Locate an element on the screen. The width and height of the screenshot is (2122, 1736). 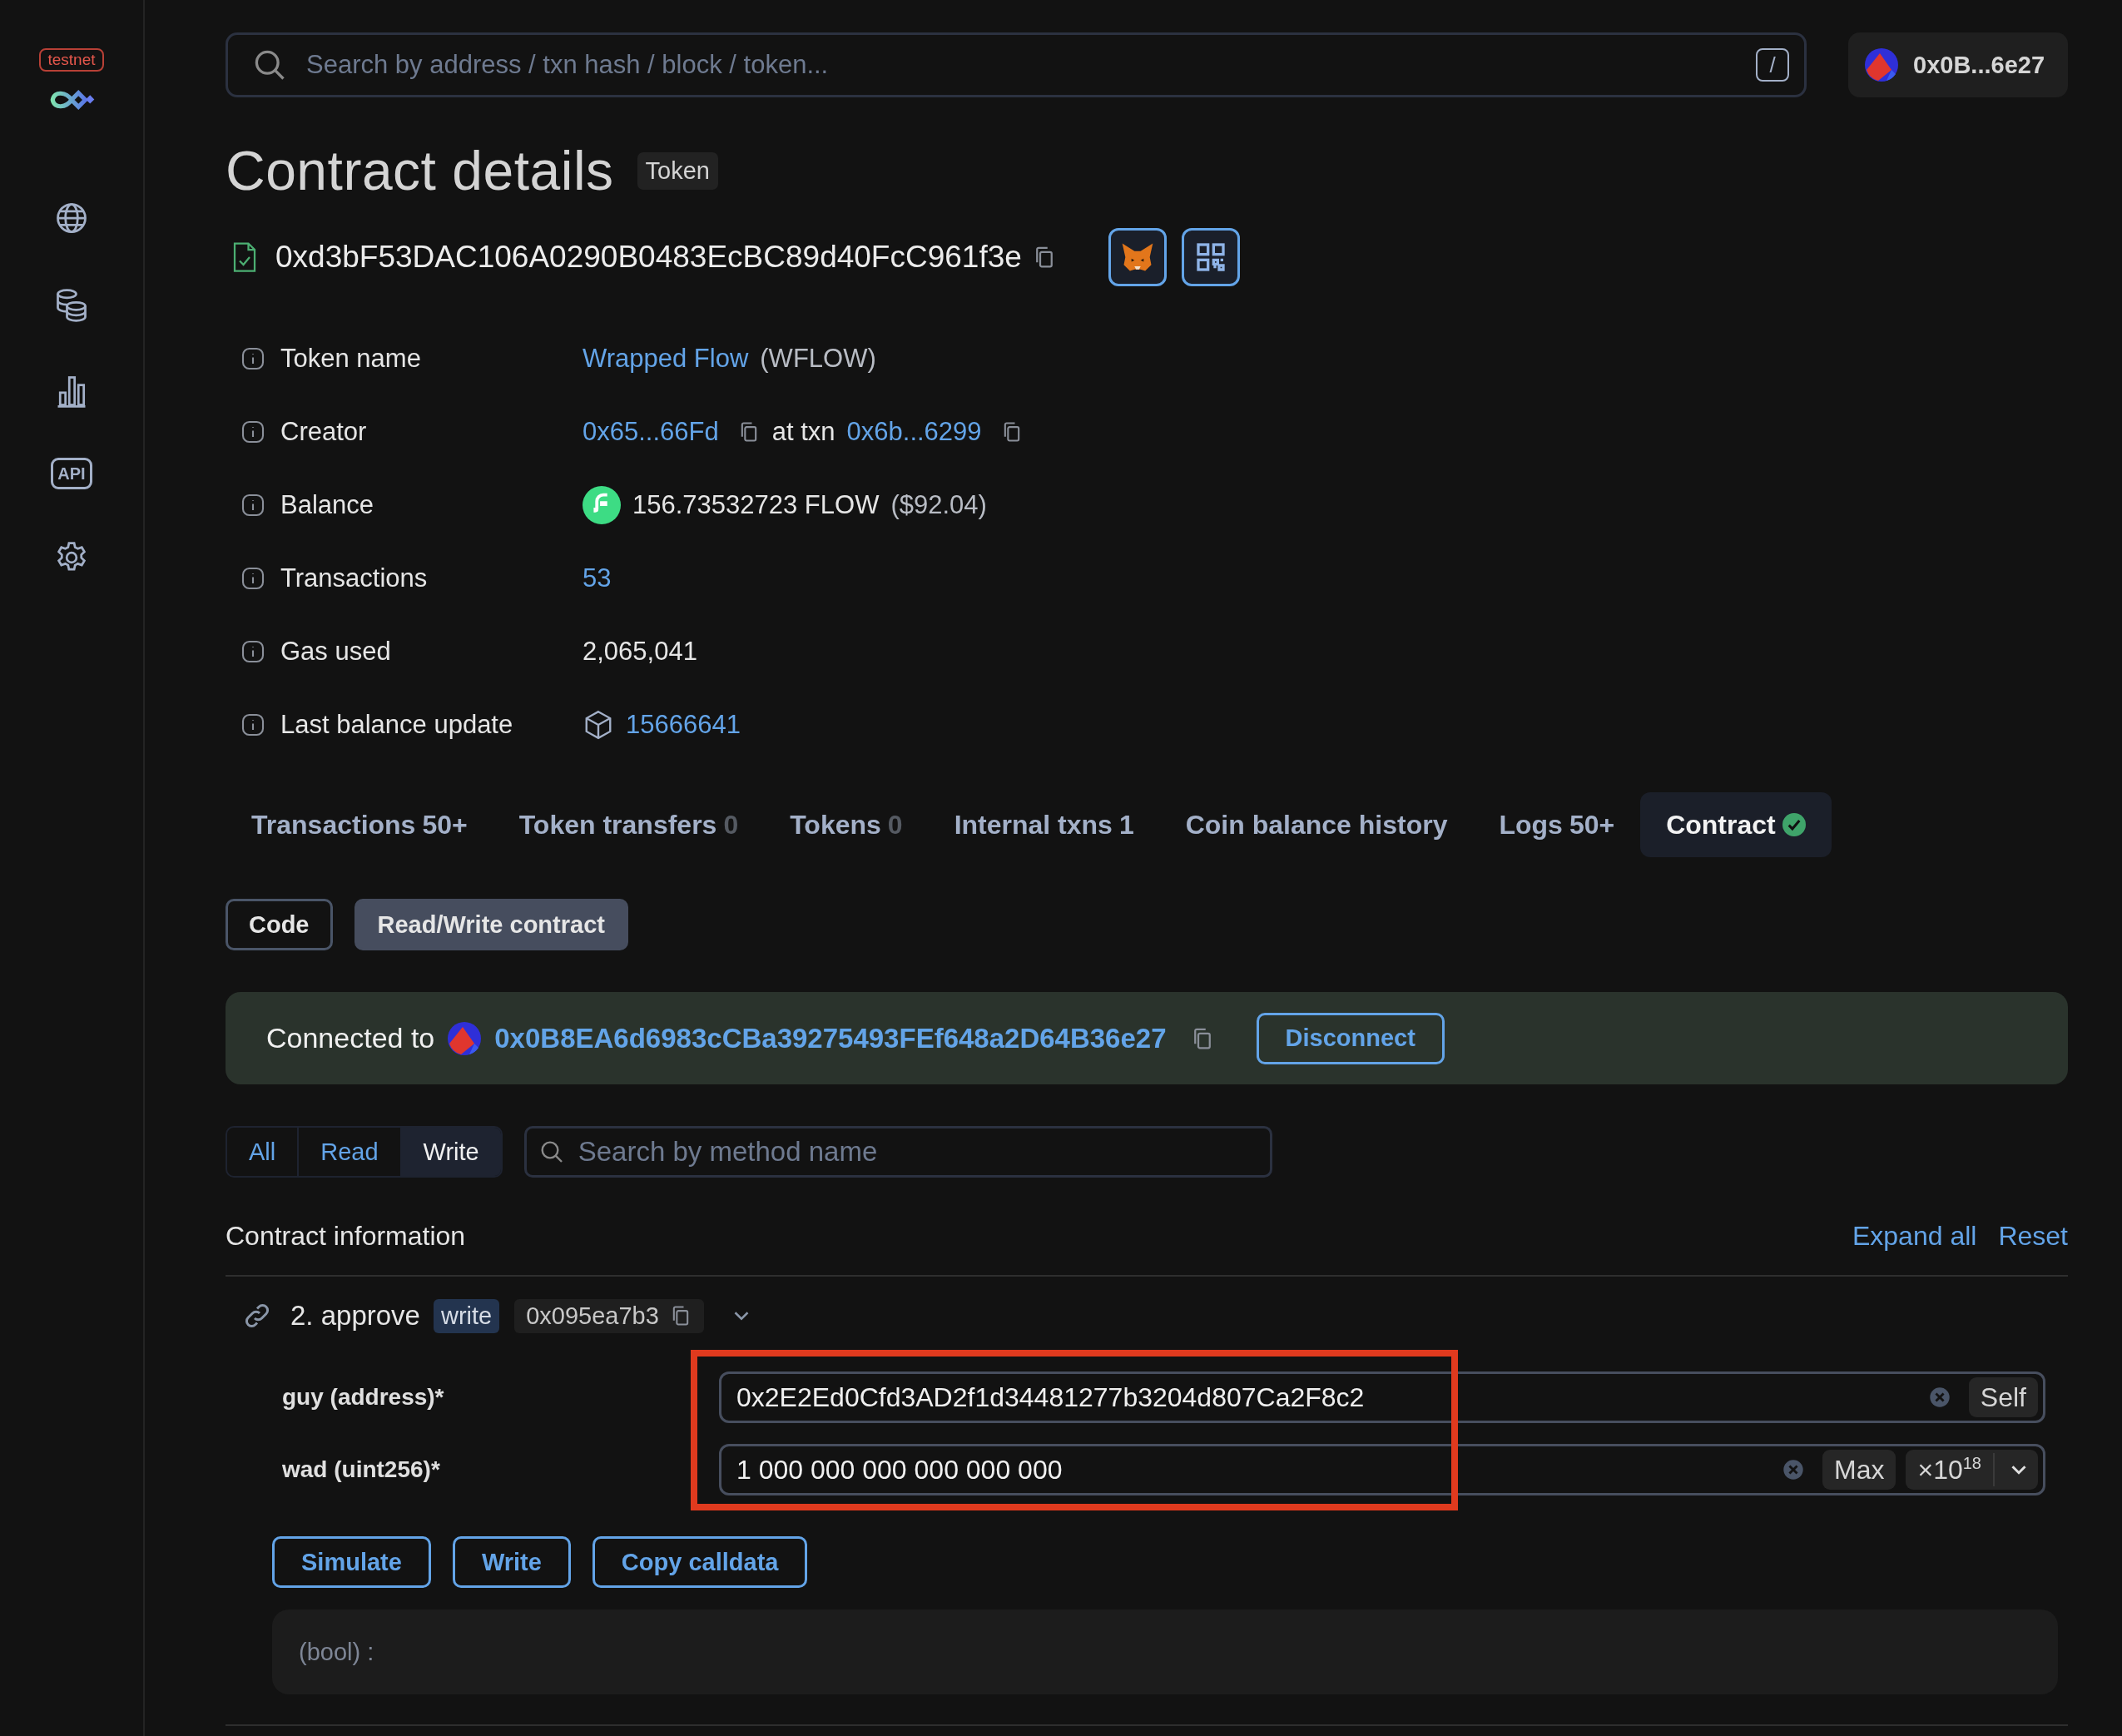
qr-code-button is located at coordinates (1211, 257).